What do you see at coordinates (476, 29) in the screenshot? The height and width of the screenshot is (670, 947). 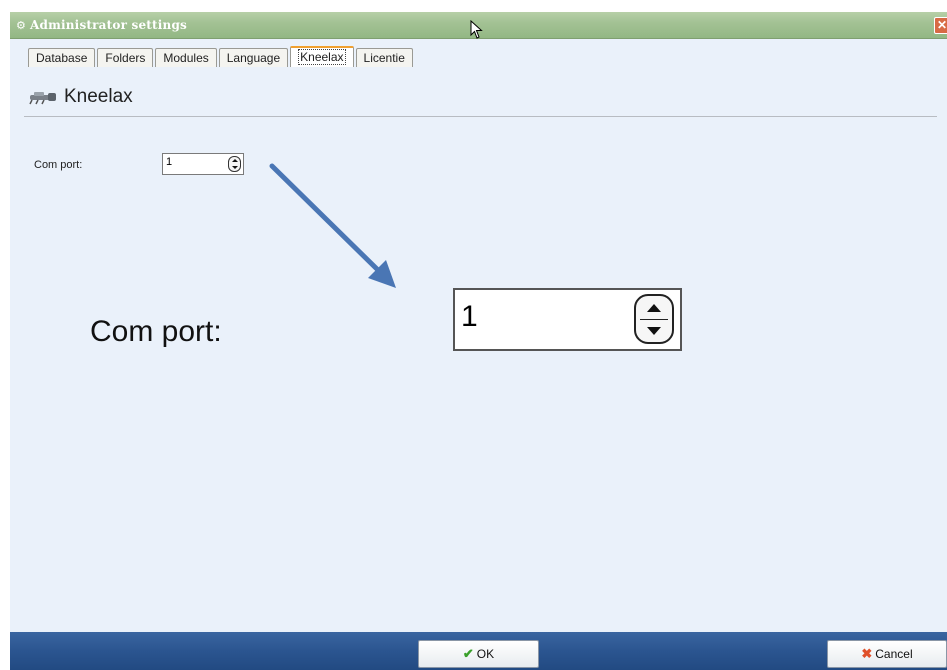 I see `mouse-cursor-icon` at bounding box center [476, 29].